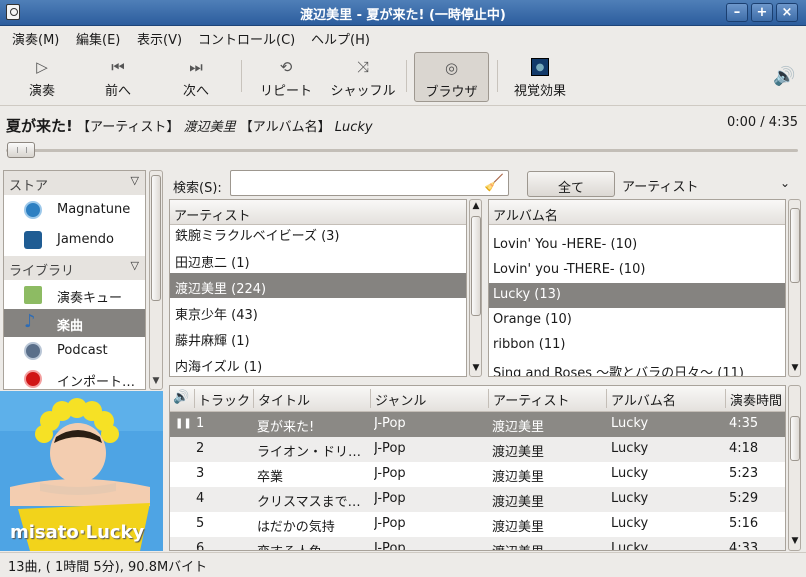  What do you see at coordinates (194, 398) in the screenshot?
I see `column-separator` at bounding box center [194, 398].